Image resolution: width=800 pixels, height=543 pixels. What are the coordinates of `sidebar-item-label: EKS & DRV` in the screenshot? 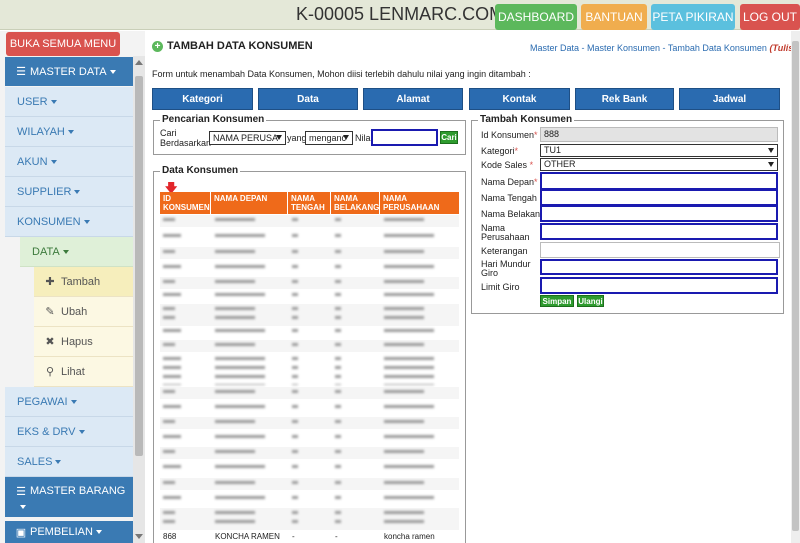 It's located at (46, 431).